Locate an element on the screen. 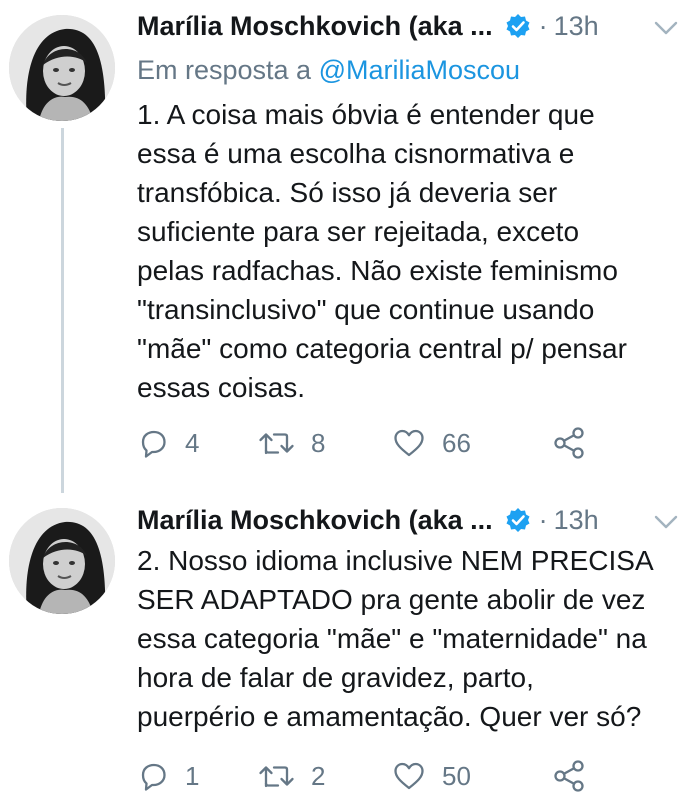 This screenshot has width=700, height=812. like-count: 50 is located at coordinates (456, 775).